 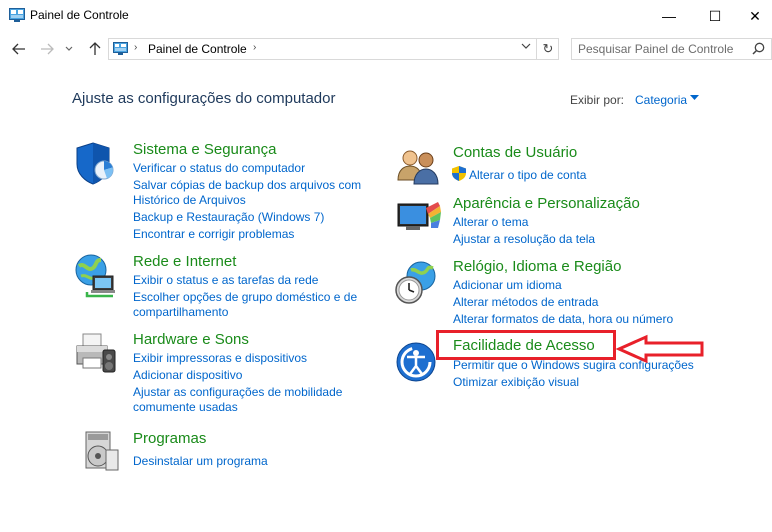 I want to click on link-mobility-settings: Ajustar as configurações de mobilidade, so click(x=237, y=392).